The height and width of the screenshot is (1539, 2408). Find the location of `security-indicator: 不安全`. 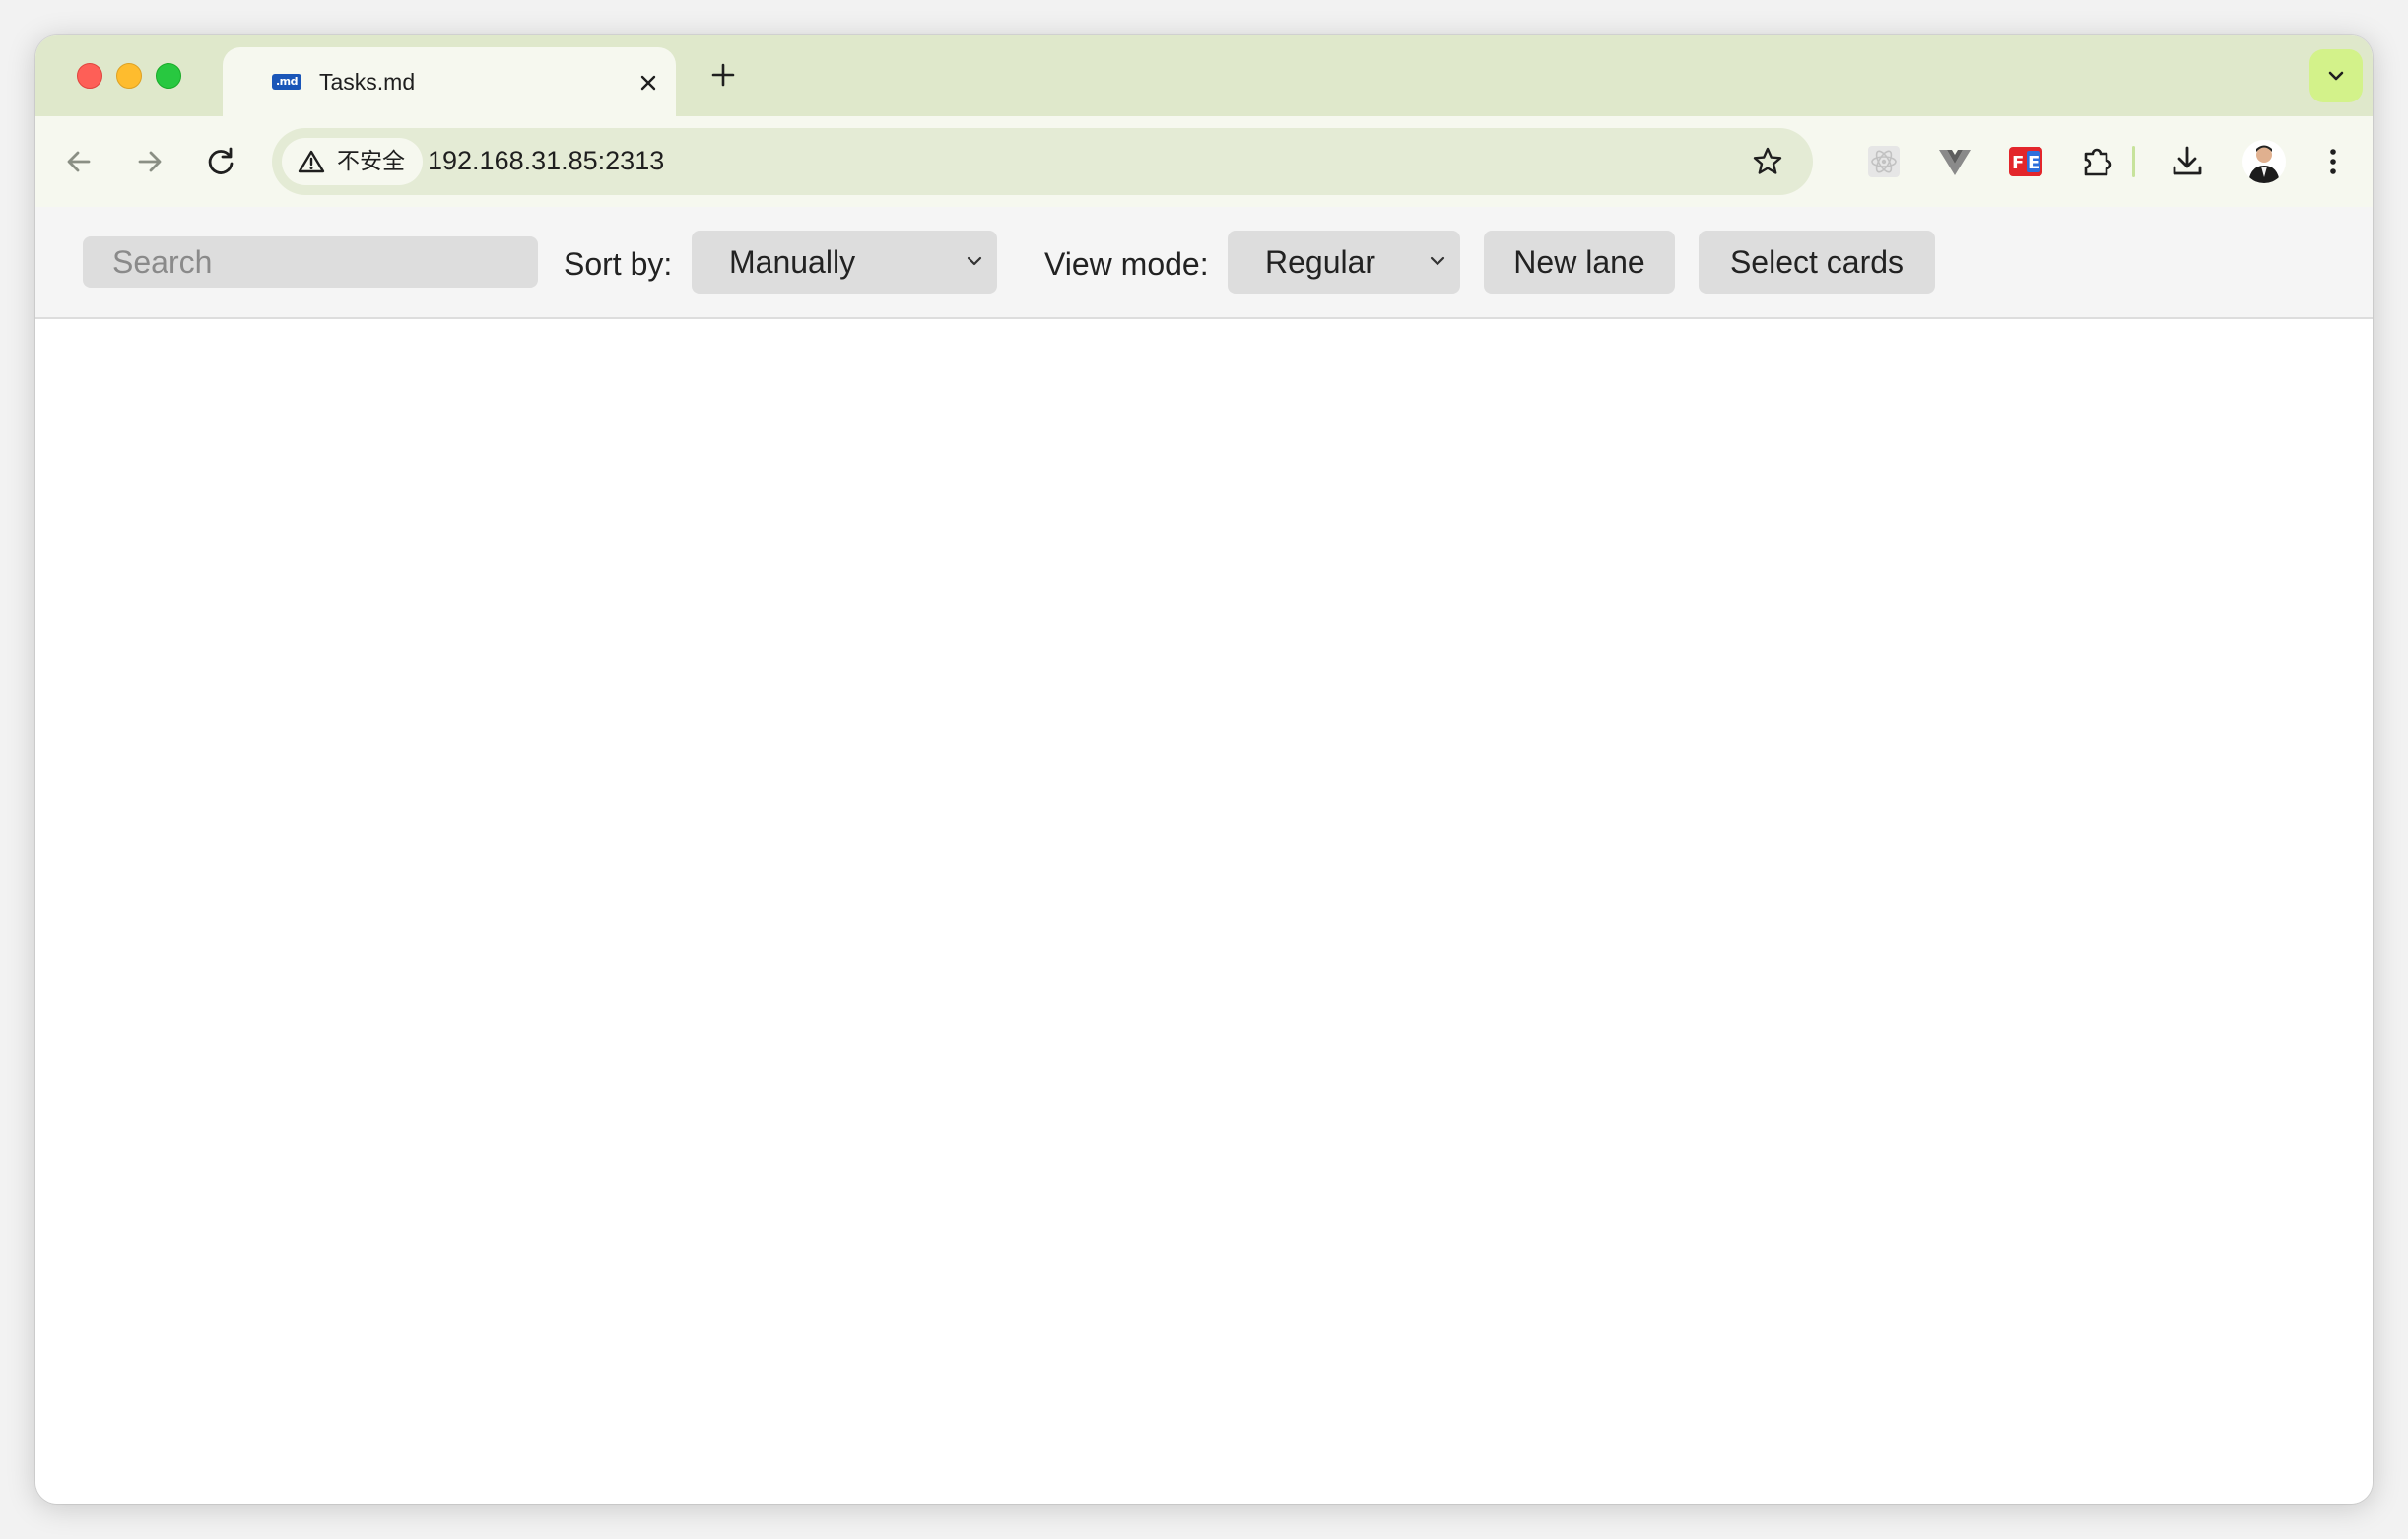

security-indicator: 不安全 is located at coordinates (352, 161).